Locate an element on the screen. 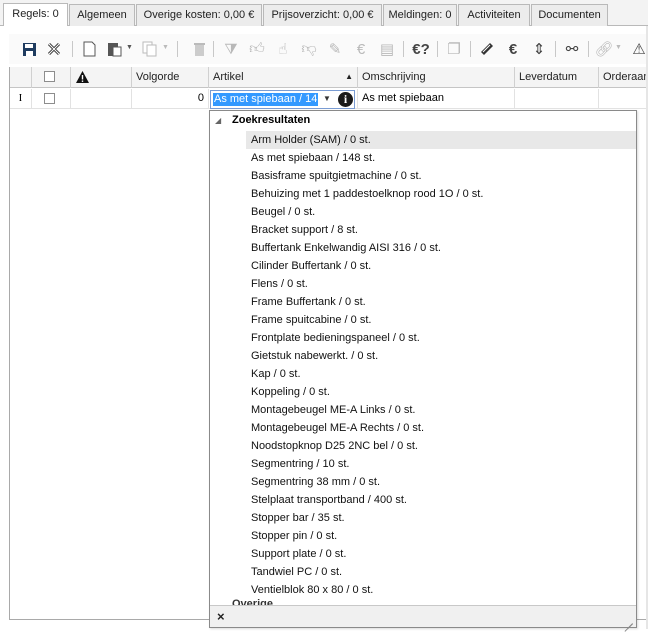 This screenshot has height=632, width=648. paste-dropdown-caret: ▼ is located at coordinates (130, 48).